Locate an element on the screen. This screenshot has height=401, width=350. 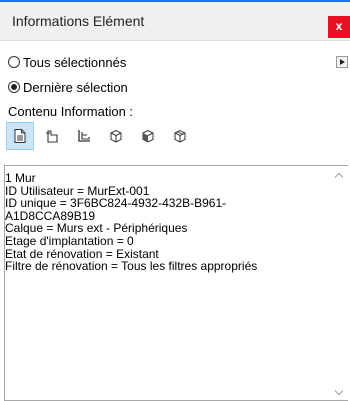
plan-element-icon is located at coordinates (52, 136).